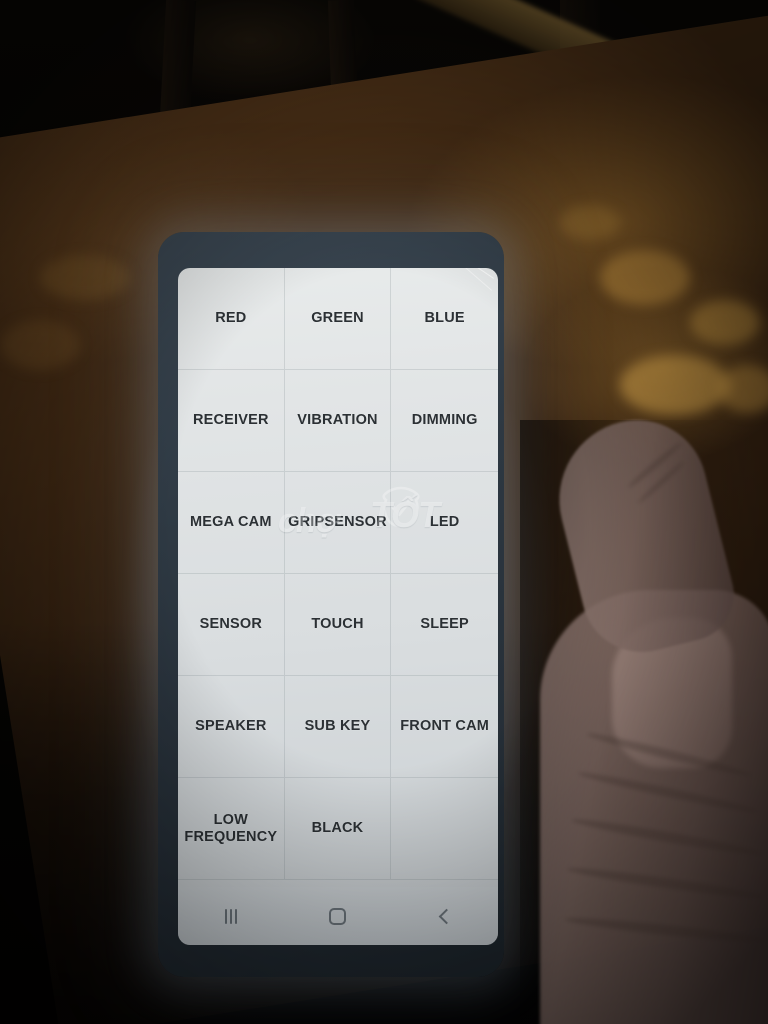  I want to click on navigation-bar, so click(338, 916).